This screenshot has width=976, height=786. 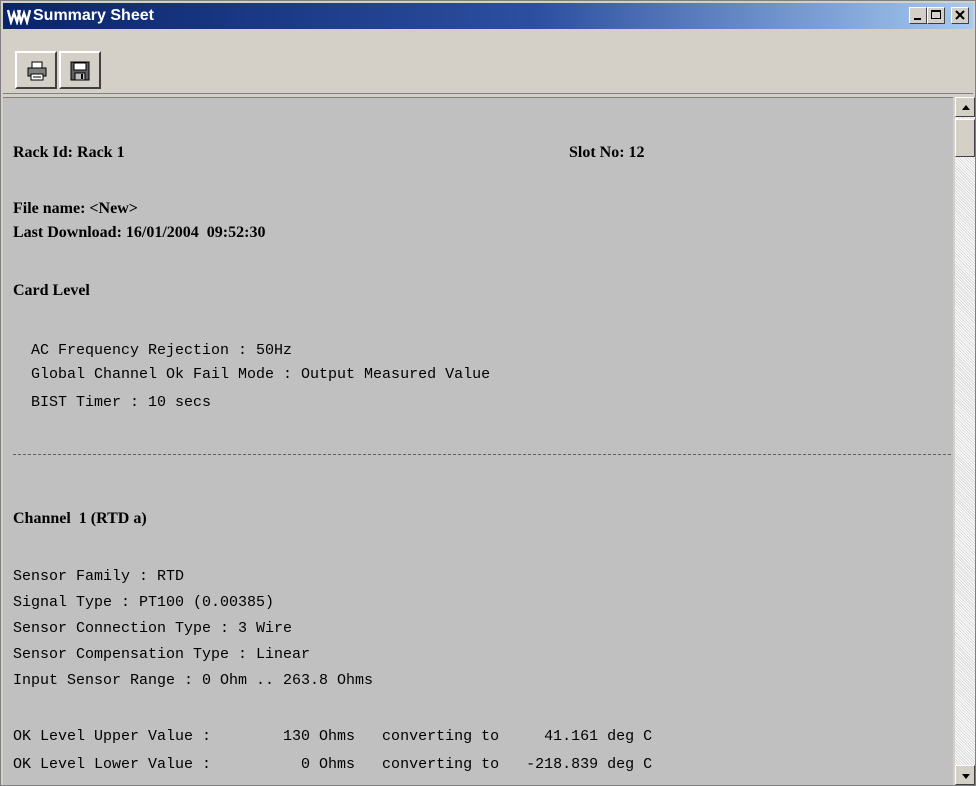 I want to click on file-name: File name: <New>, so click(x=75, y=208).